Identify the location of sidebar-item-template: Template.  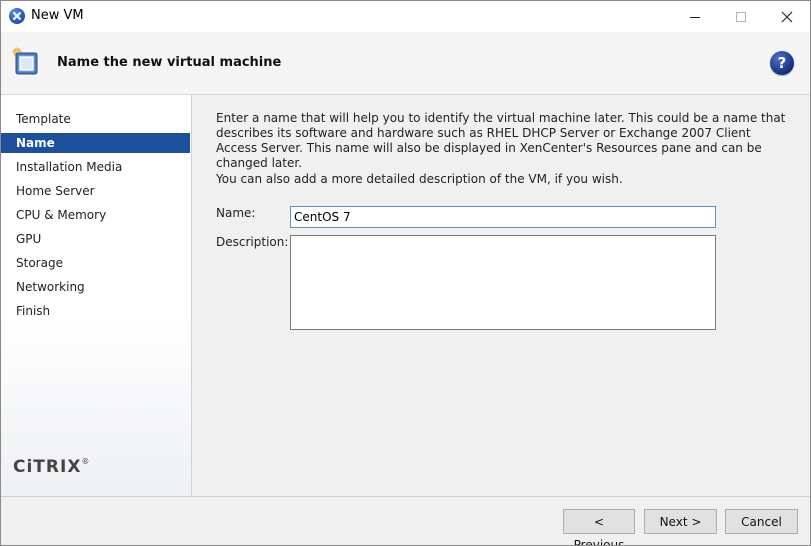
(95, 119).